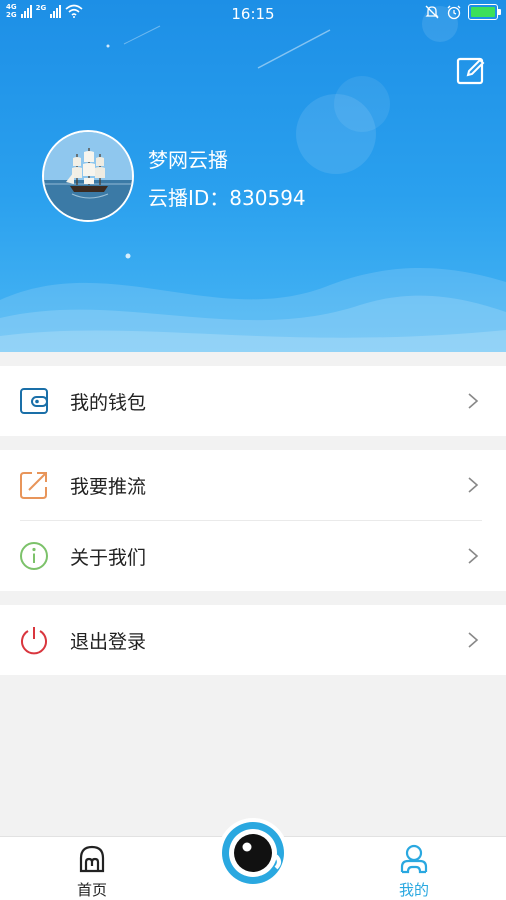 Image resolution: width=506 pixels, height=900 pixels. I want to click on mute-bell-icon, so click(432, 12).